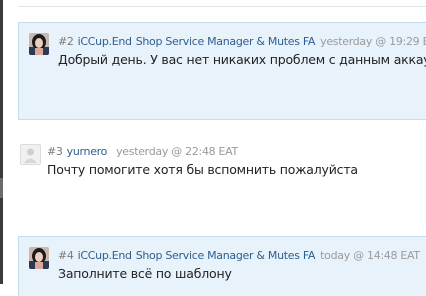 The image size is (426, 296). What do you see at coordinates (55, 151) in the screenshot?
I see `post-number: #3` at bounding box center [55, 151].